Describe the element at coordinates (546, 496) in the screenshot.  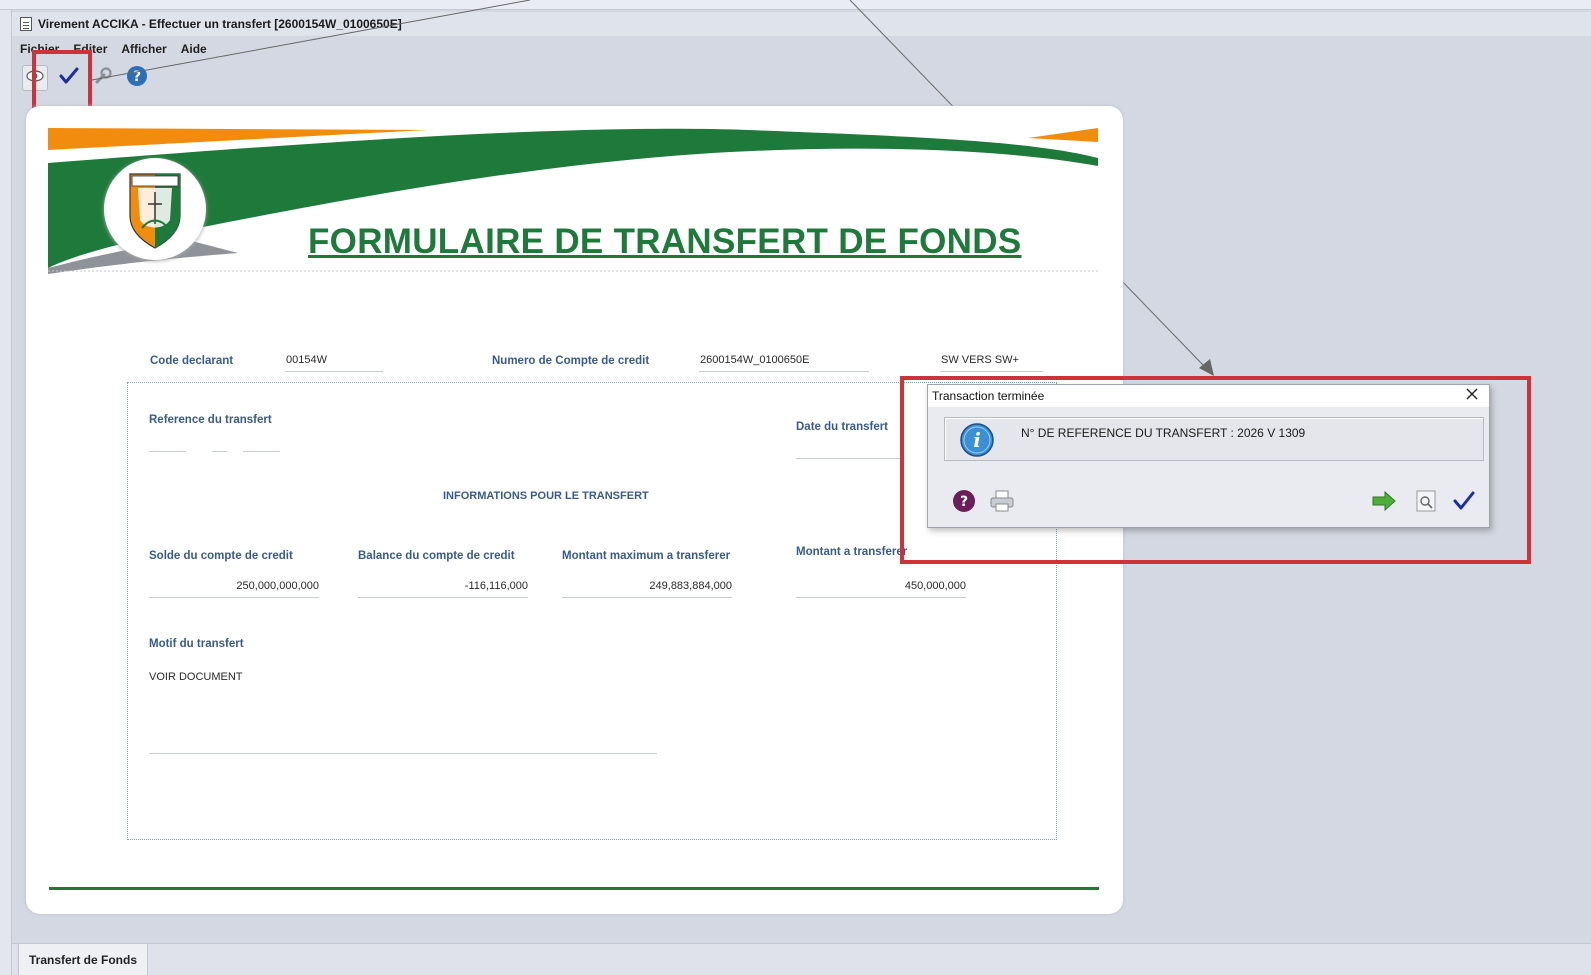
I see `section-title: INFORMATIONS POUR LE TRANSFERT` at that location.